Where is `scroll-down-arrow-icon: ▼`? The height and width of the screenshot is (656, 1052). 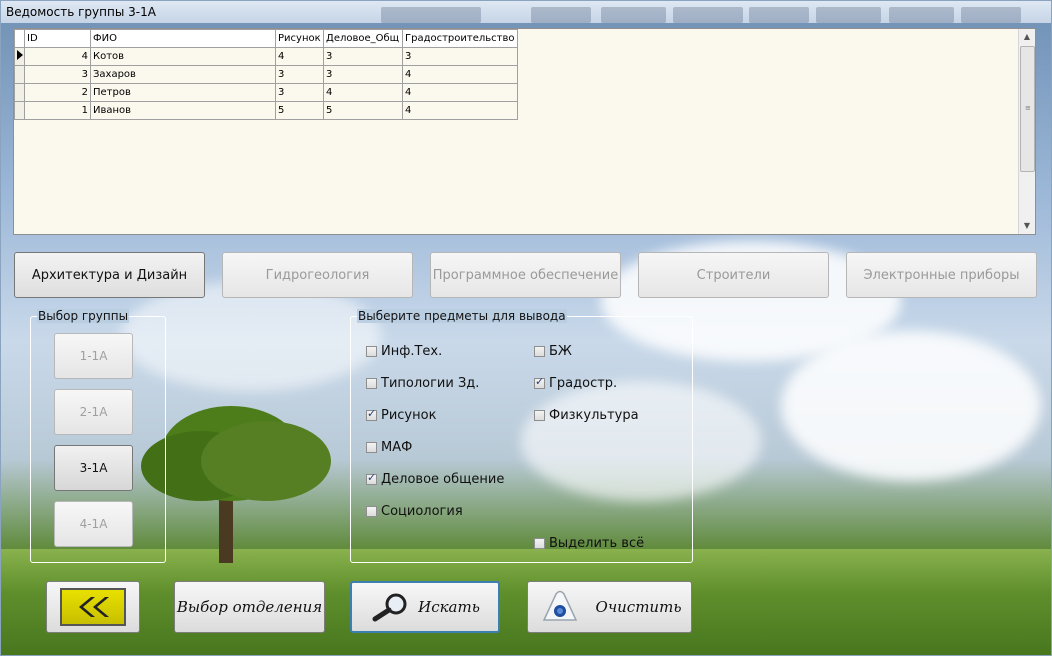 scroll-down-arrow-icon: ▼ is located at coordinates (1027, 226).